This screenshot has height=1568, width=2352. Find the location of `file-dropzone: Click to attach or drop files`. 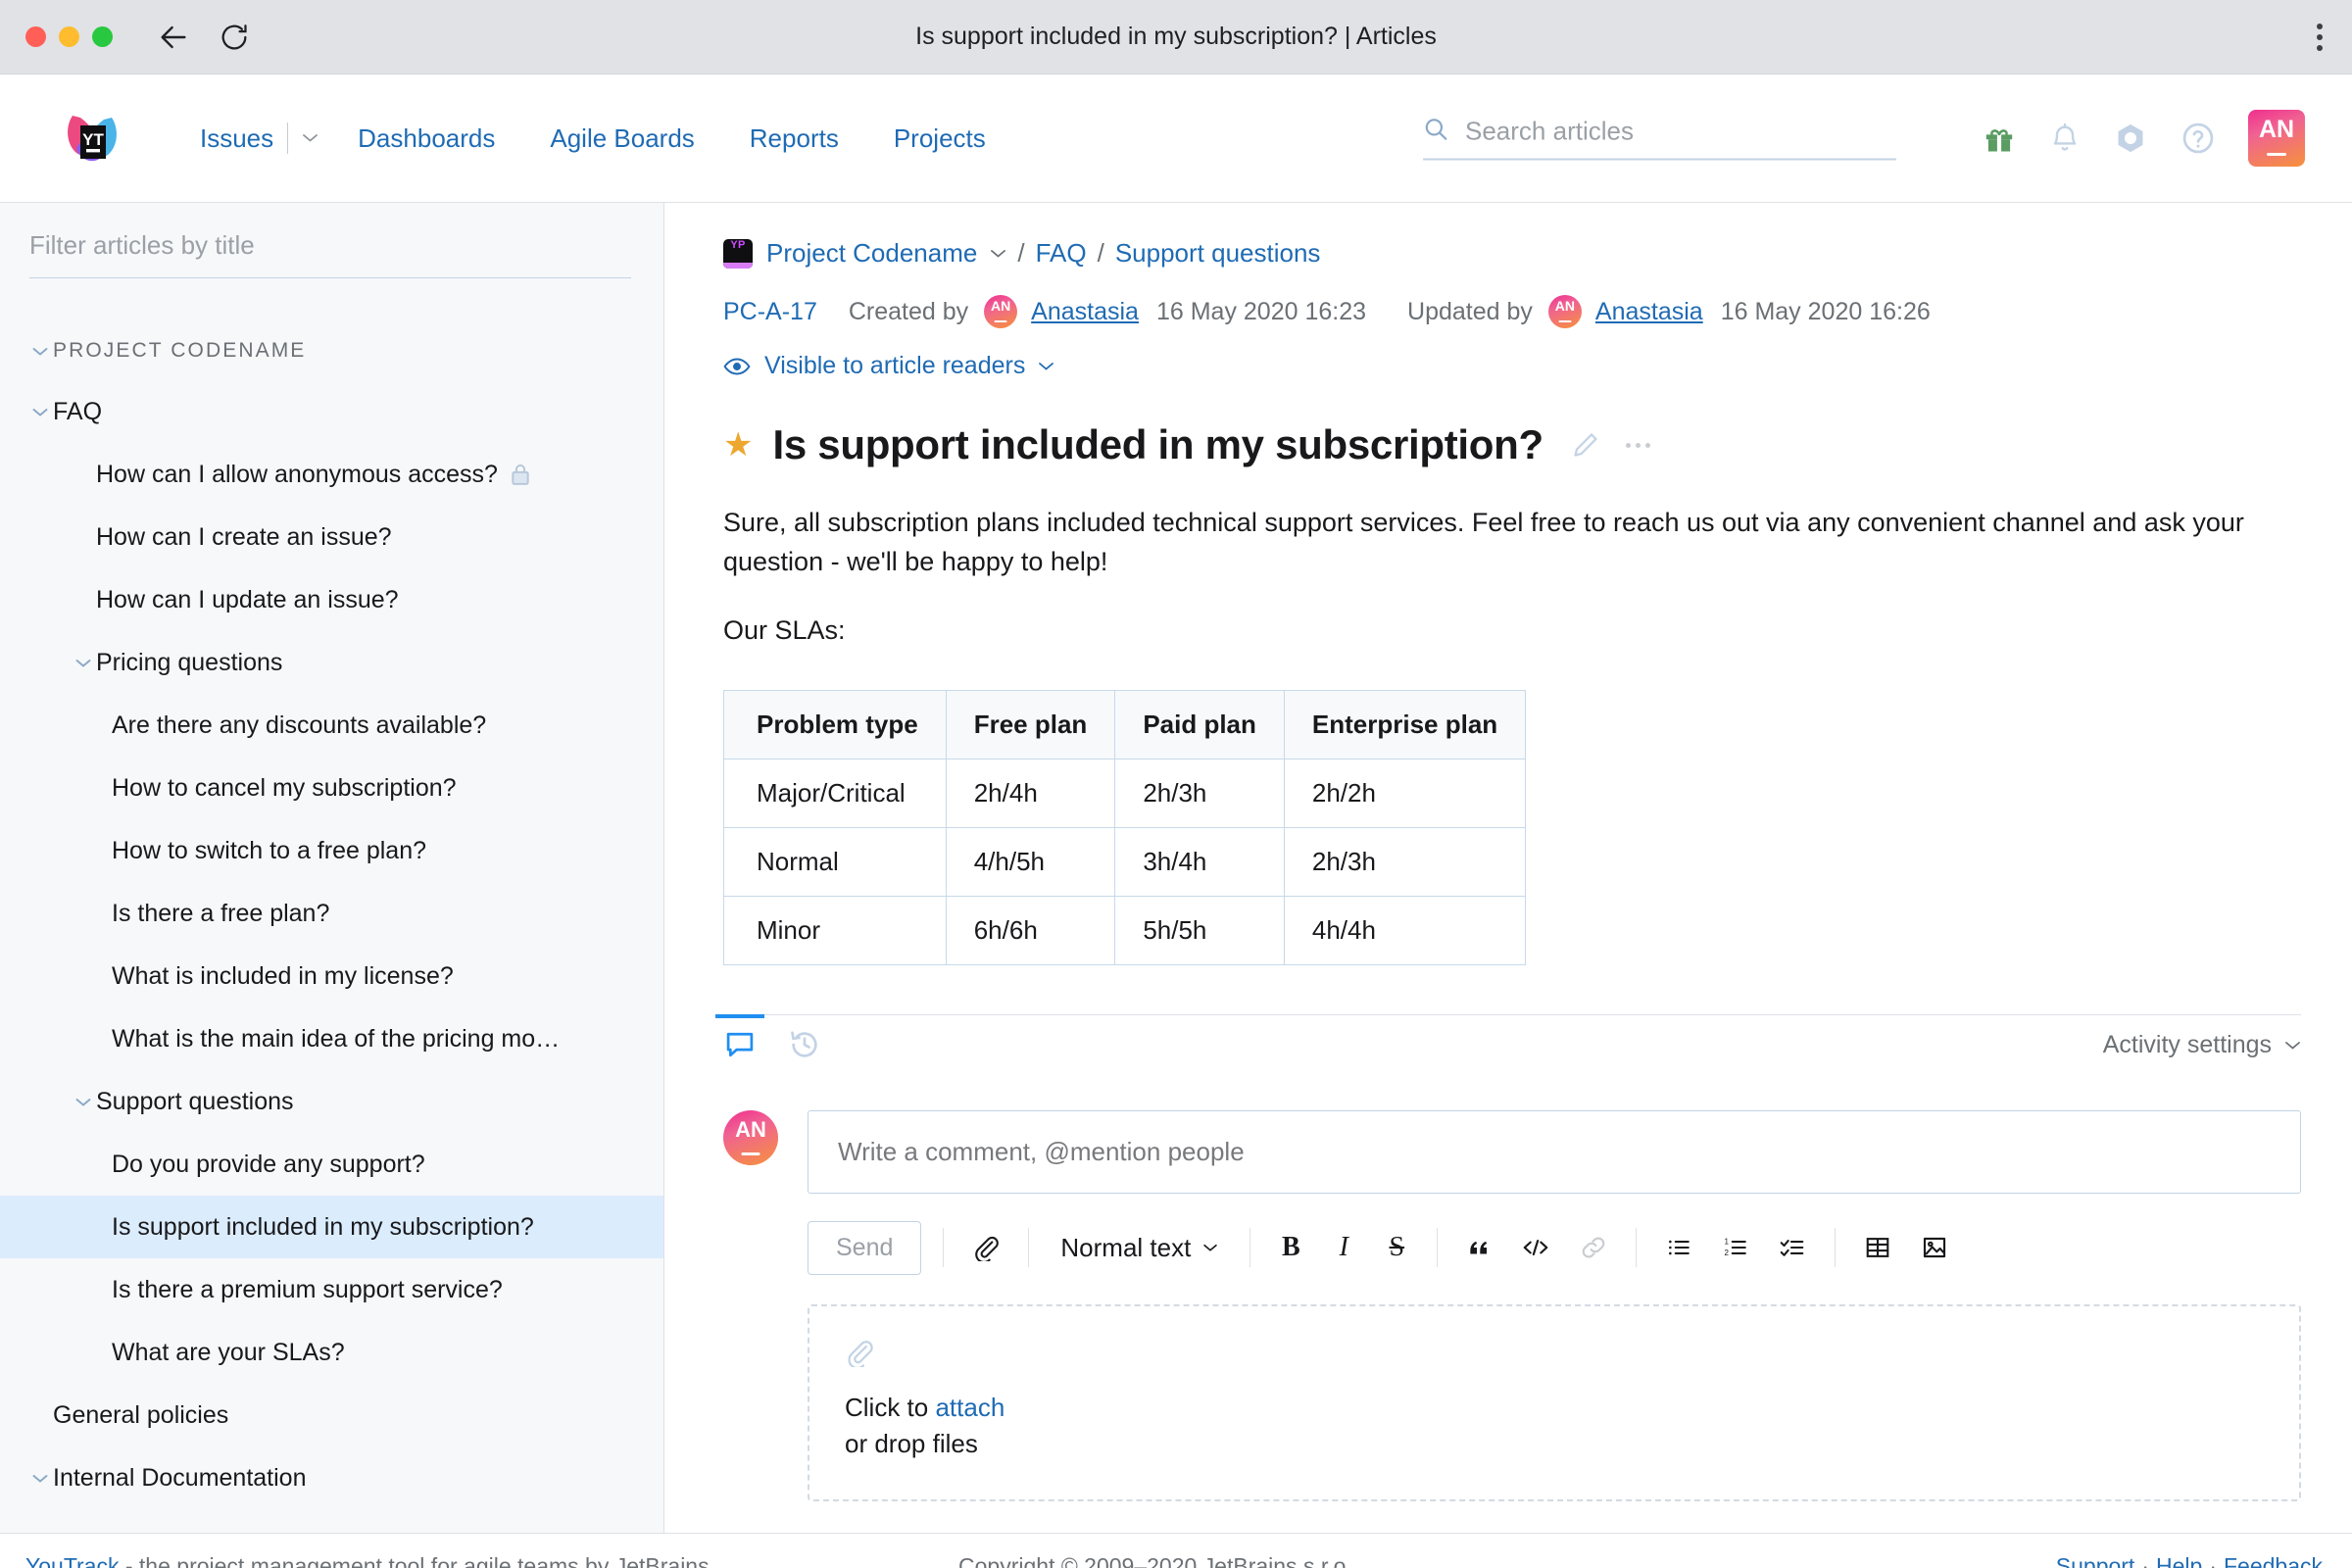

file-dropzone: Click to attach or drop files is located at coordinates (1554, 1402).